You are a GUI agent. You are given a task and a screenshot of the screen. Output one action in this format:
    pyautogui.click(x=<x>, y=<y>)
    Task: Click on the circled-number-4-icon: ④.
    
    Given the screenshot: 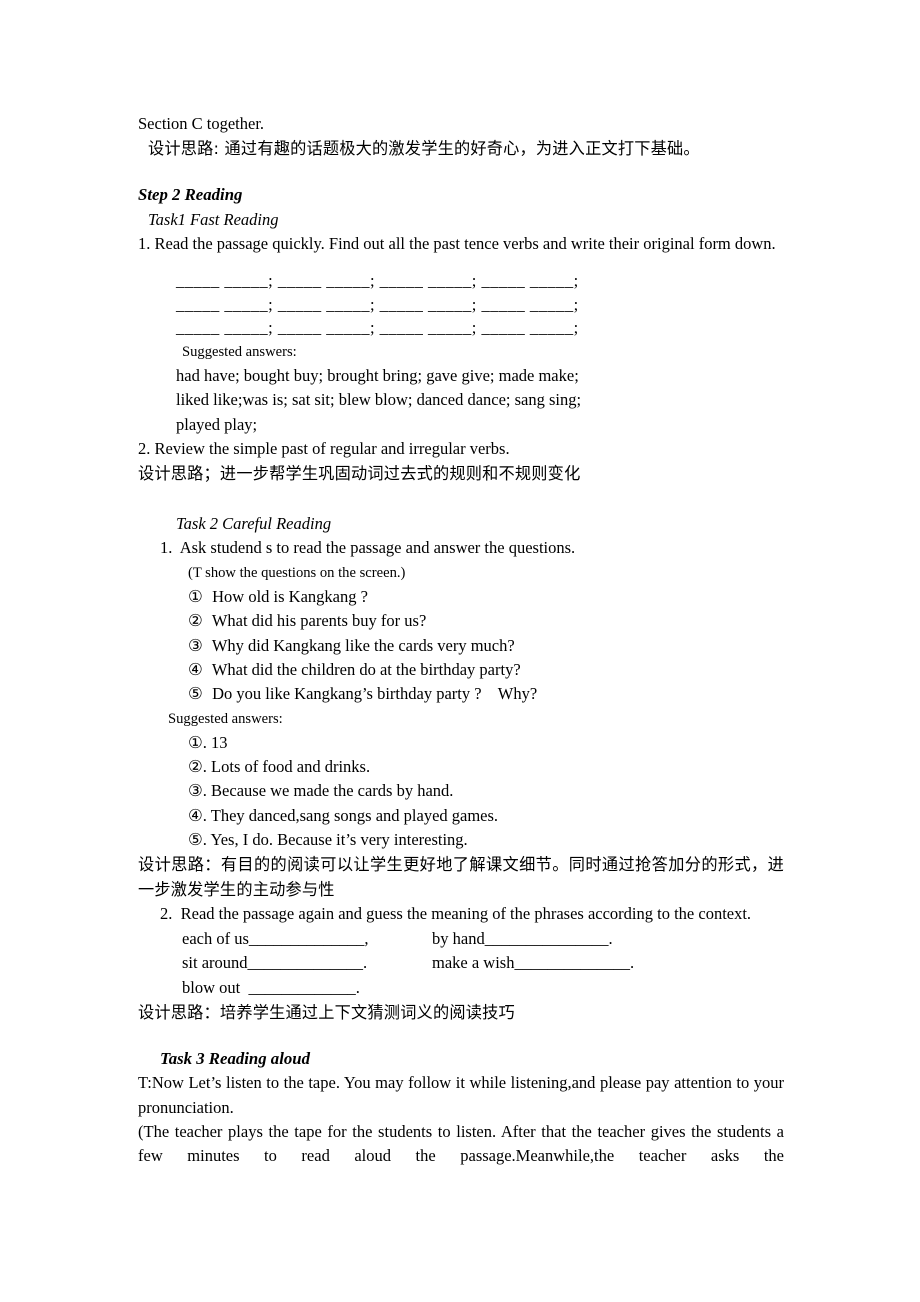 What is the action you would take?
    pyautogui.click(x=197, y=815)
    